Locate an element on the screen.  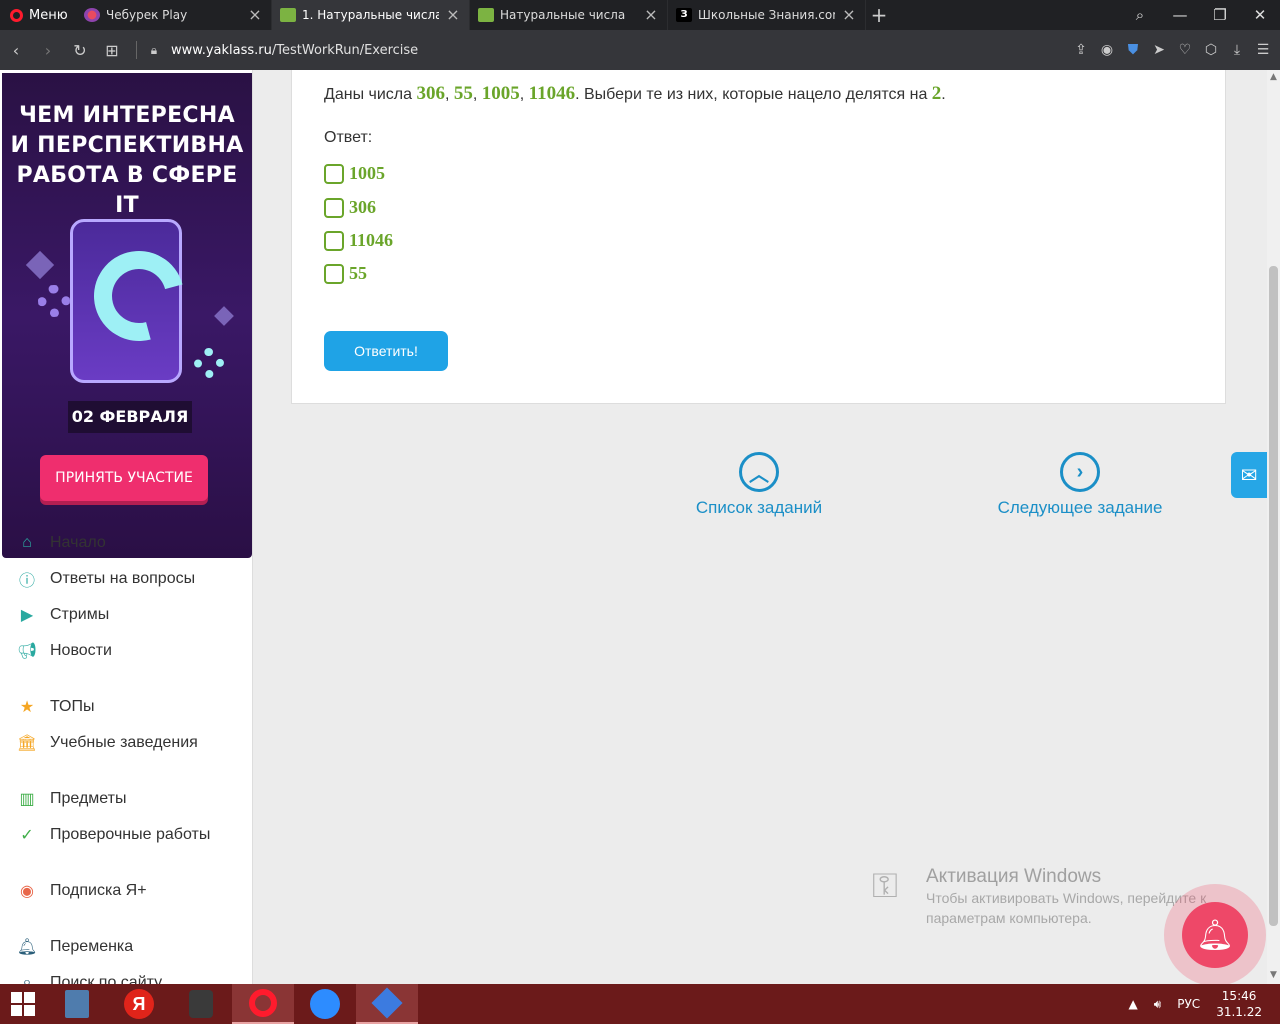
sidebar-item-institutions: 🏛︎ Учебные заведения is located at coordinates (126, 743).